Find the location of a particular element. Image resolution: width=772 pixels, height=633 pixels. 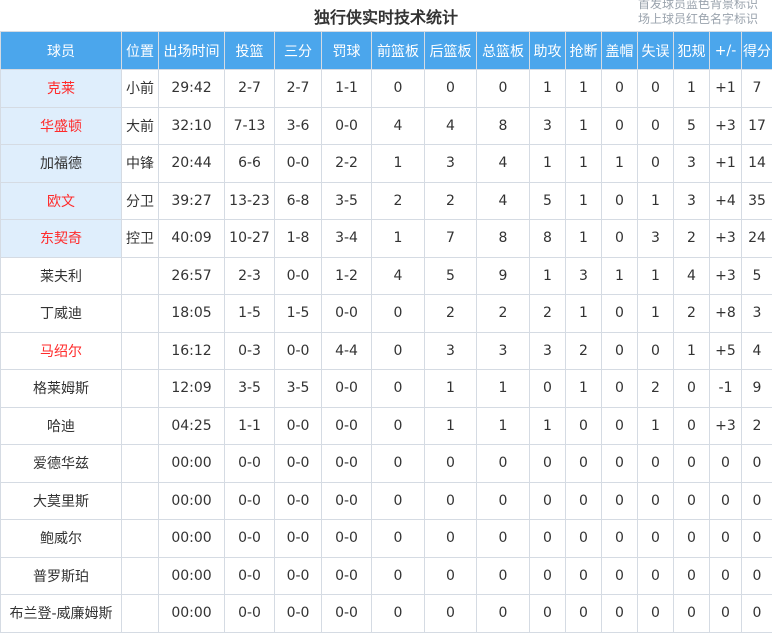

stat-cell: +1 is located at coordinates (726, 164).